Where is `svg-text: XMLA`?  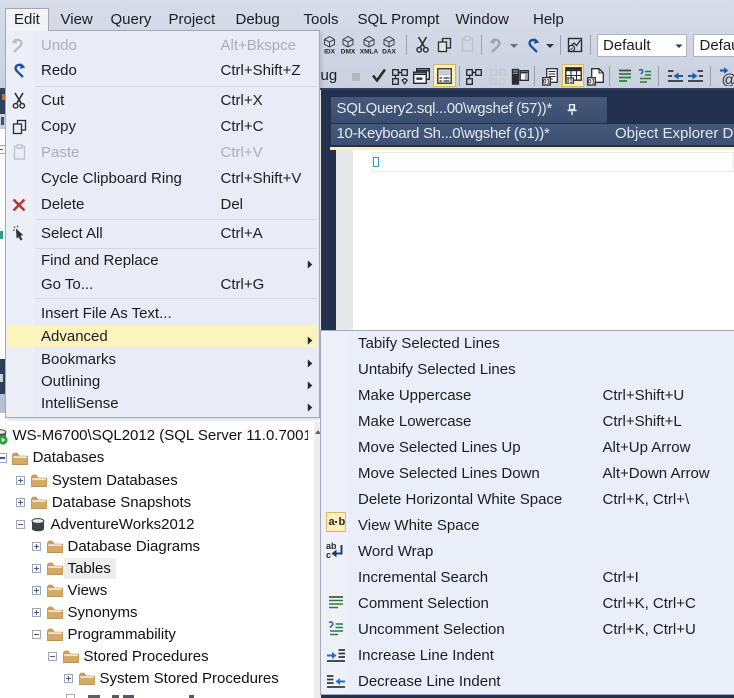
svg-text: XMLA is located at coordinates (369, 52).